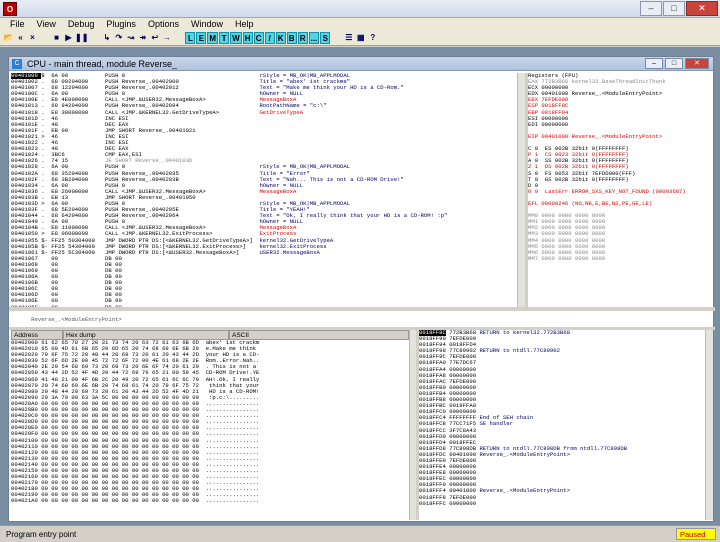 Image resolution: width=720 pixels, height=542 pixels. Describe the element at coordinates (289, 252) in the screenshot. I see `disasm-comment: USER32.MessageBoxA` at that location.